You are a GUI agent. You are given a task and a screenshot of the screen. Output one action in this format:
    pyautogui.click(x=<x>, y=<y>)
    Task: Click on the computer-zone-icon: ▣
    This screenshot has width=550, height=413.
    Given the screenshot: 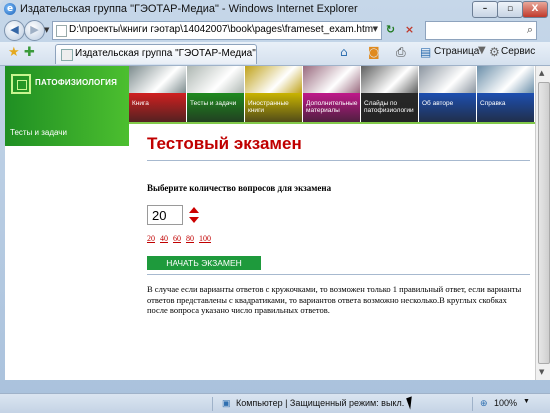 What is the action you would take?
    pyautogui.click(x=226, y=403)
    